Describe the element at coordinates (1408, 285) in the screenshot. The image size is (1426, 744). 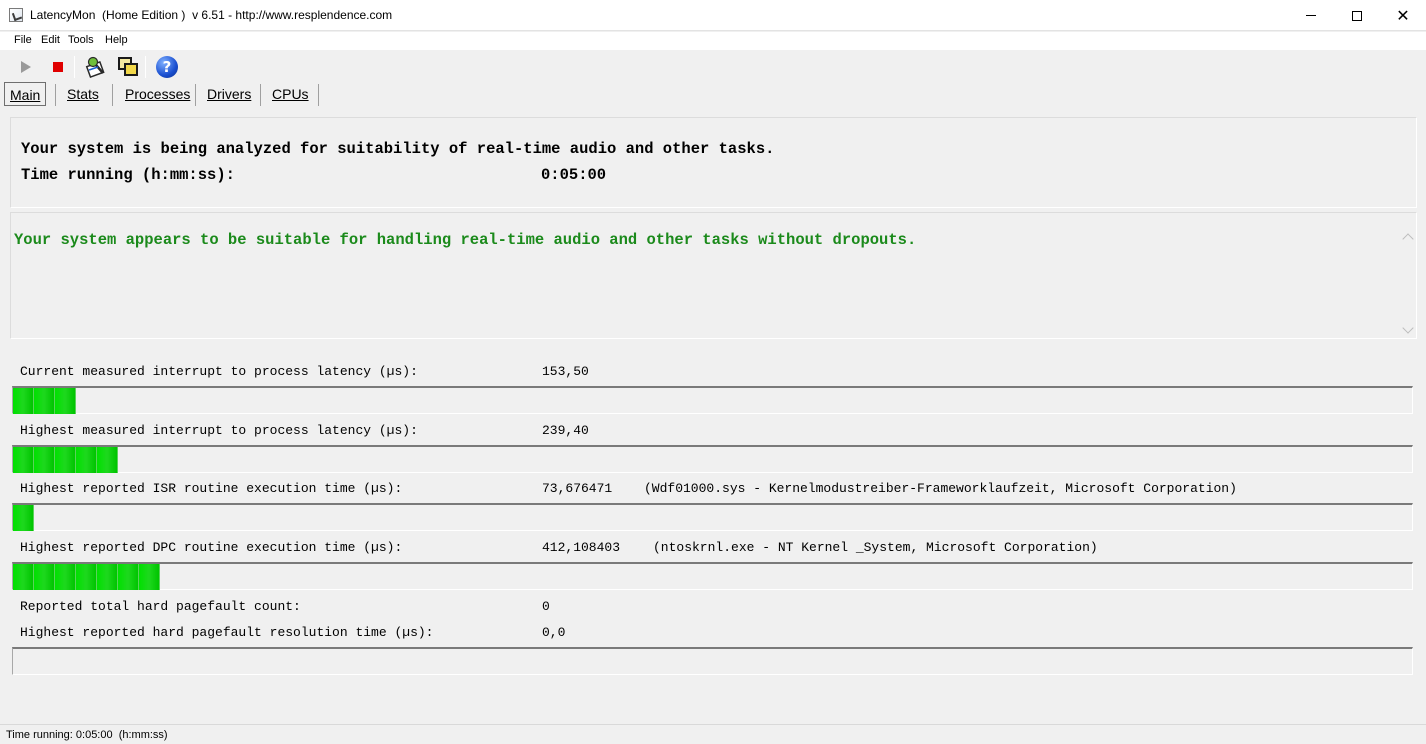
I see `vertical-scrollbar` at that location.